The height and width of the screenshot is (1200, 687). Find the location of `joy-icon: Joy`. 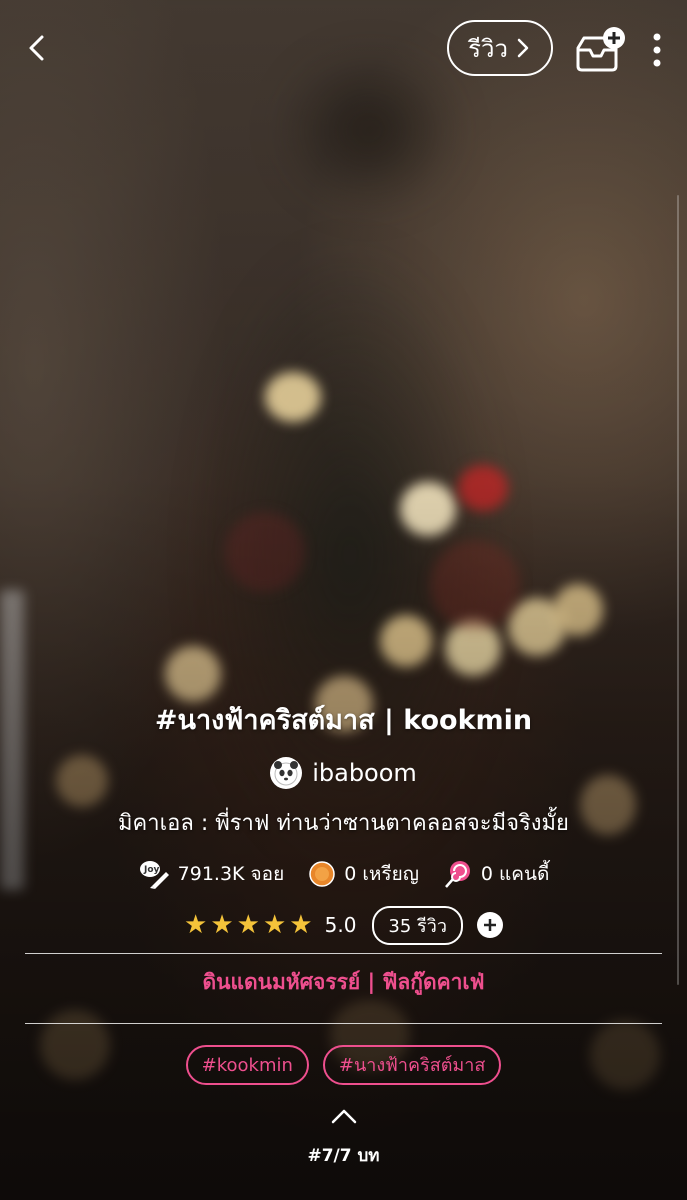

joy-icon: Joy is located at coordinates (154, 875).